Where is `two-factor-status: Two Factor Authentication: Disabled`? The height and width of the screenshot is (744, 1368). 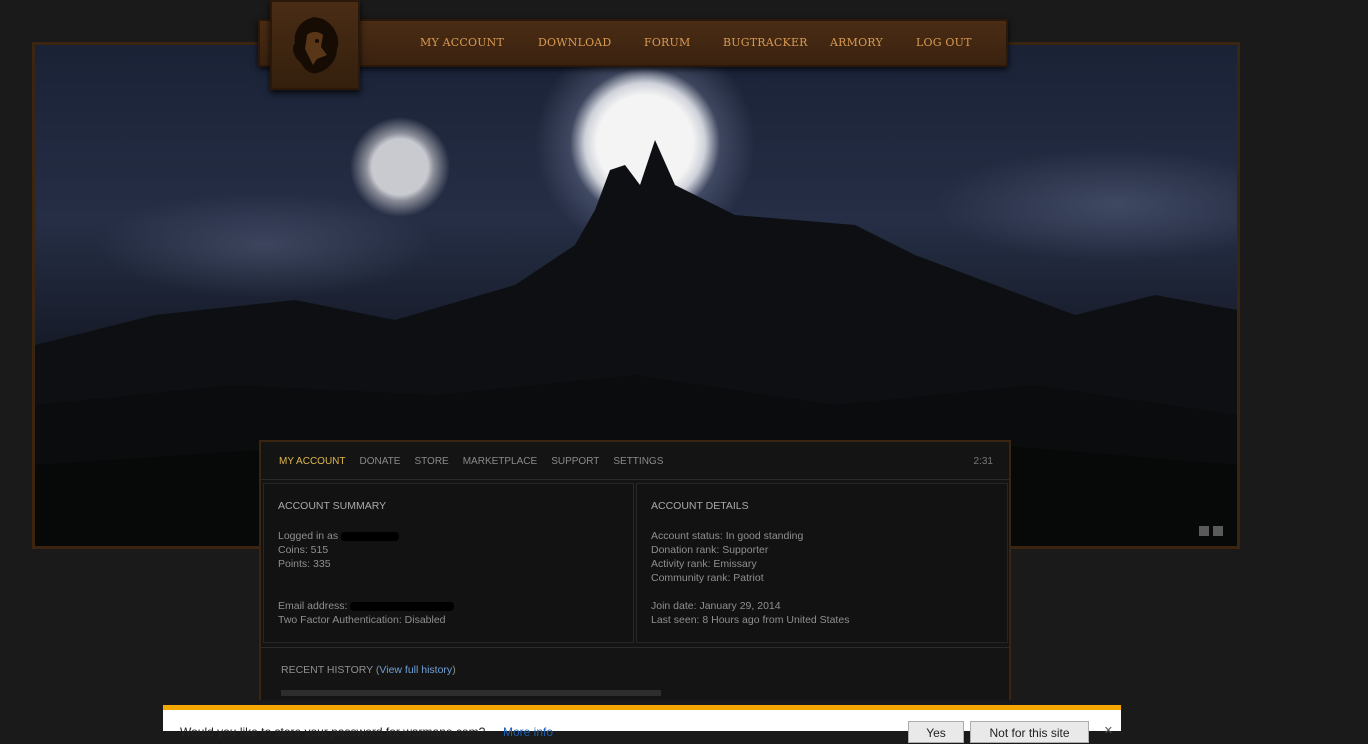
two-factor-status: Two Factor Authentication: Disabled is located at coordinates (362, 620).